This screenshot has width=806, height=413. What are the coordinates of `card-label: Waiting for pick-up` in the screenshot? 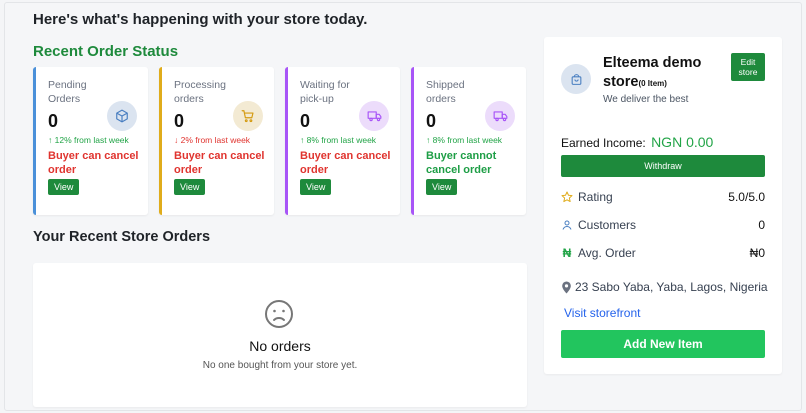 It's located at (325, 92).